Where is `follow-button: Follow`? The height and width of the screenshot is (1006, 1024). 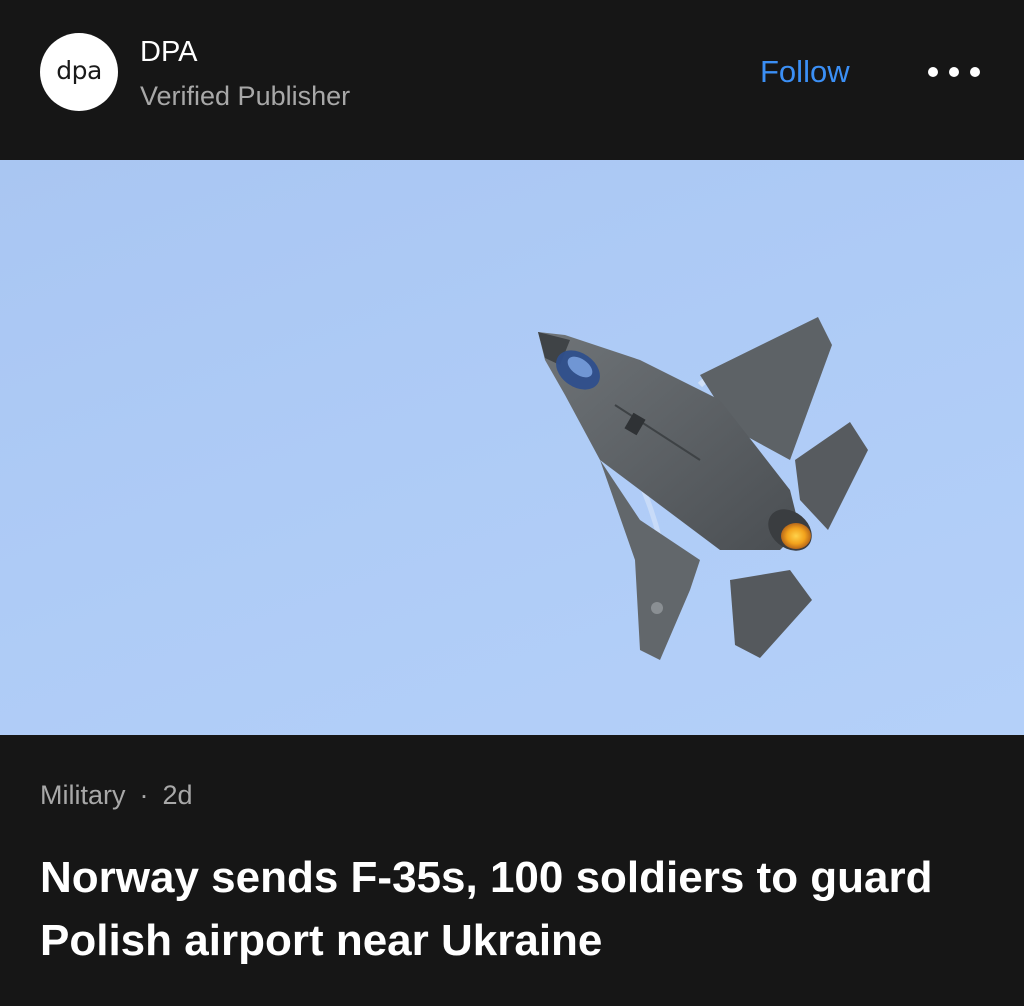
follow-button: Follow is located at coordinates (805, 72).